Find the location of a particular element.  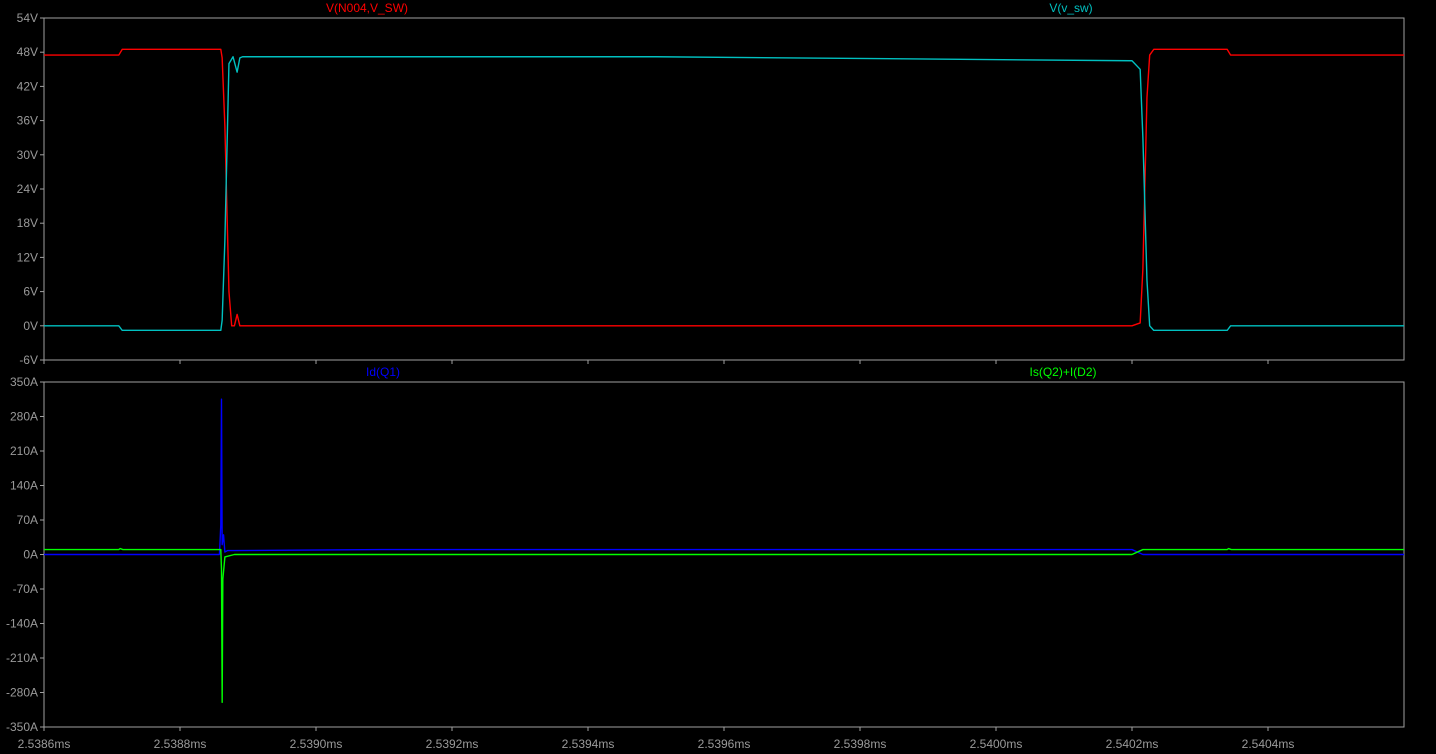

y-tick-label: 0V is located at coordinates (30, 326).